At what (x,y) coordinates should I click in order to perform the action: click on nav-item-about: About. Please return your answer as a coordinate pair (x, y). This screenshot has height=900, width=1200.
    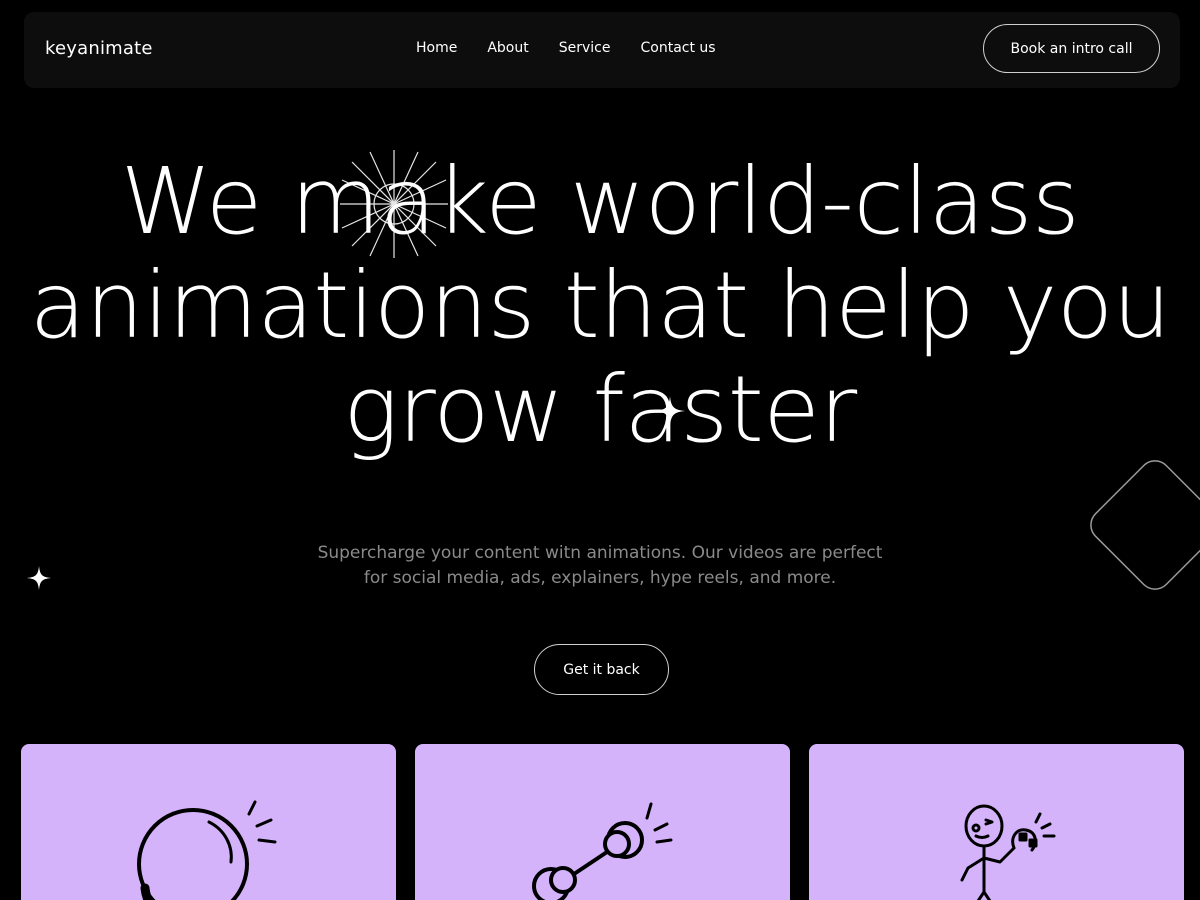
    Looking at the image, I should click on (507, 48).